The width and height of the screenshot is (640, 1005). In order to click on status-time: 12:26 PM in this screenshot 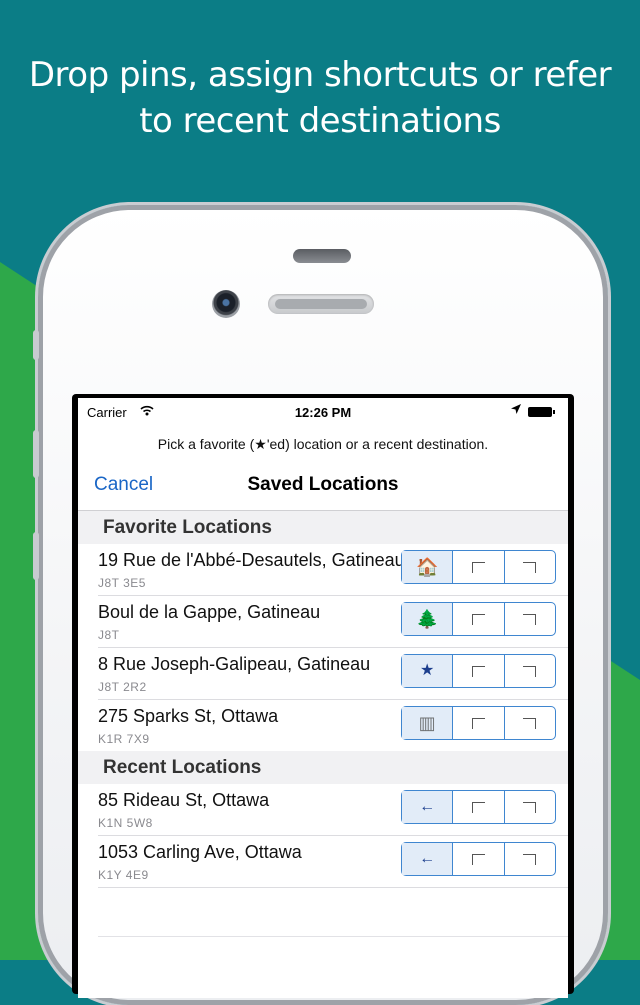, I will do `click(323, 412)`.